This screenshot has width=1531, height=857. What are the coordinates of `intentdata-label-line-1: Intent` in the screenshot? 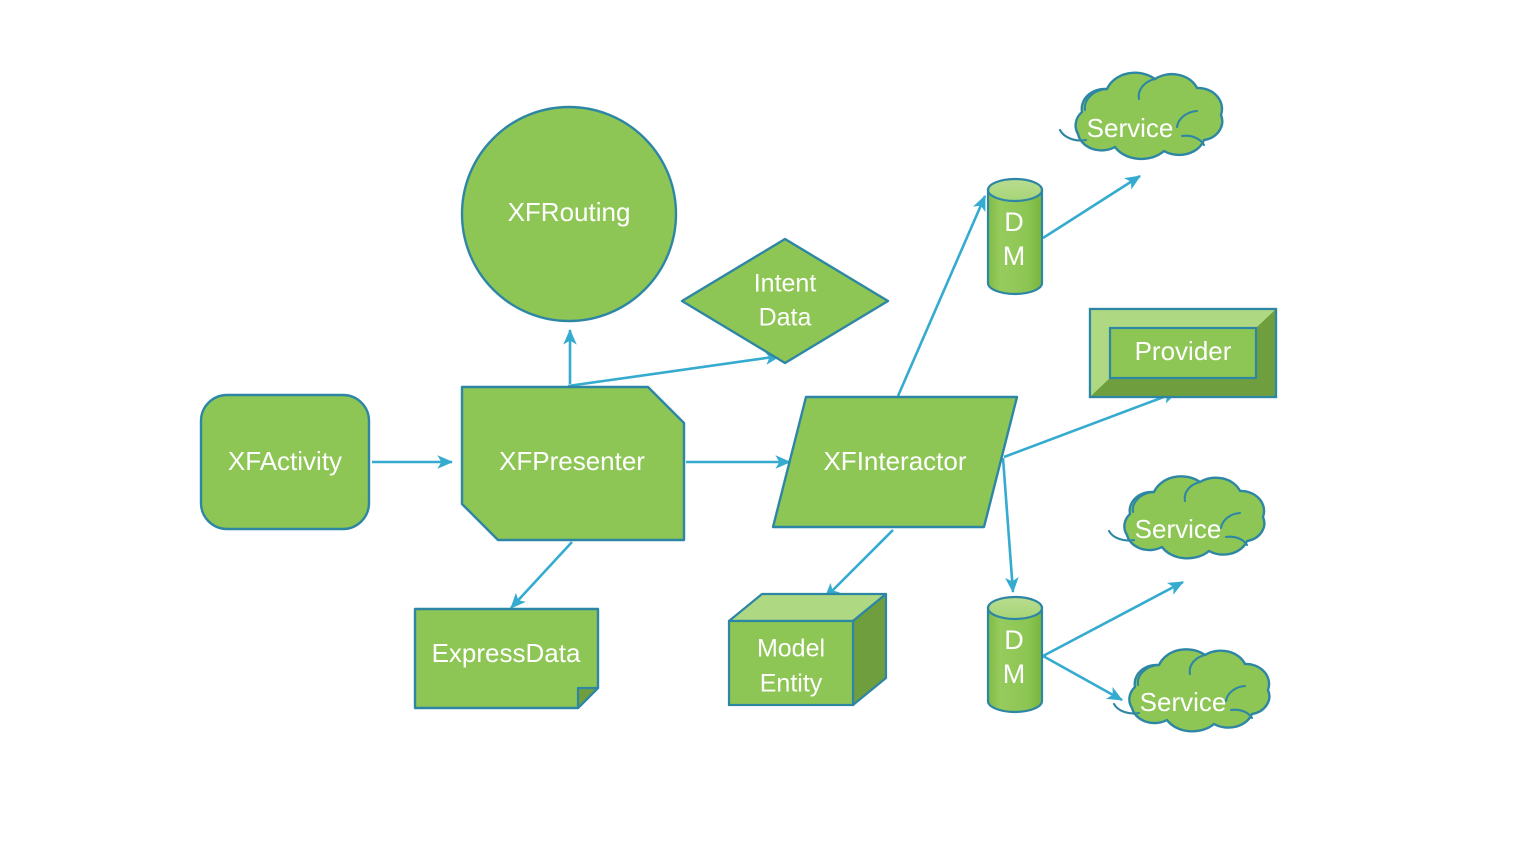 It's located at (785, 284).